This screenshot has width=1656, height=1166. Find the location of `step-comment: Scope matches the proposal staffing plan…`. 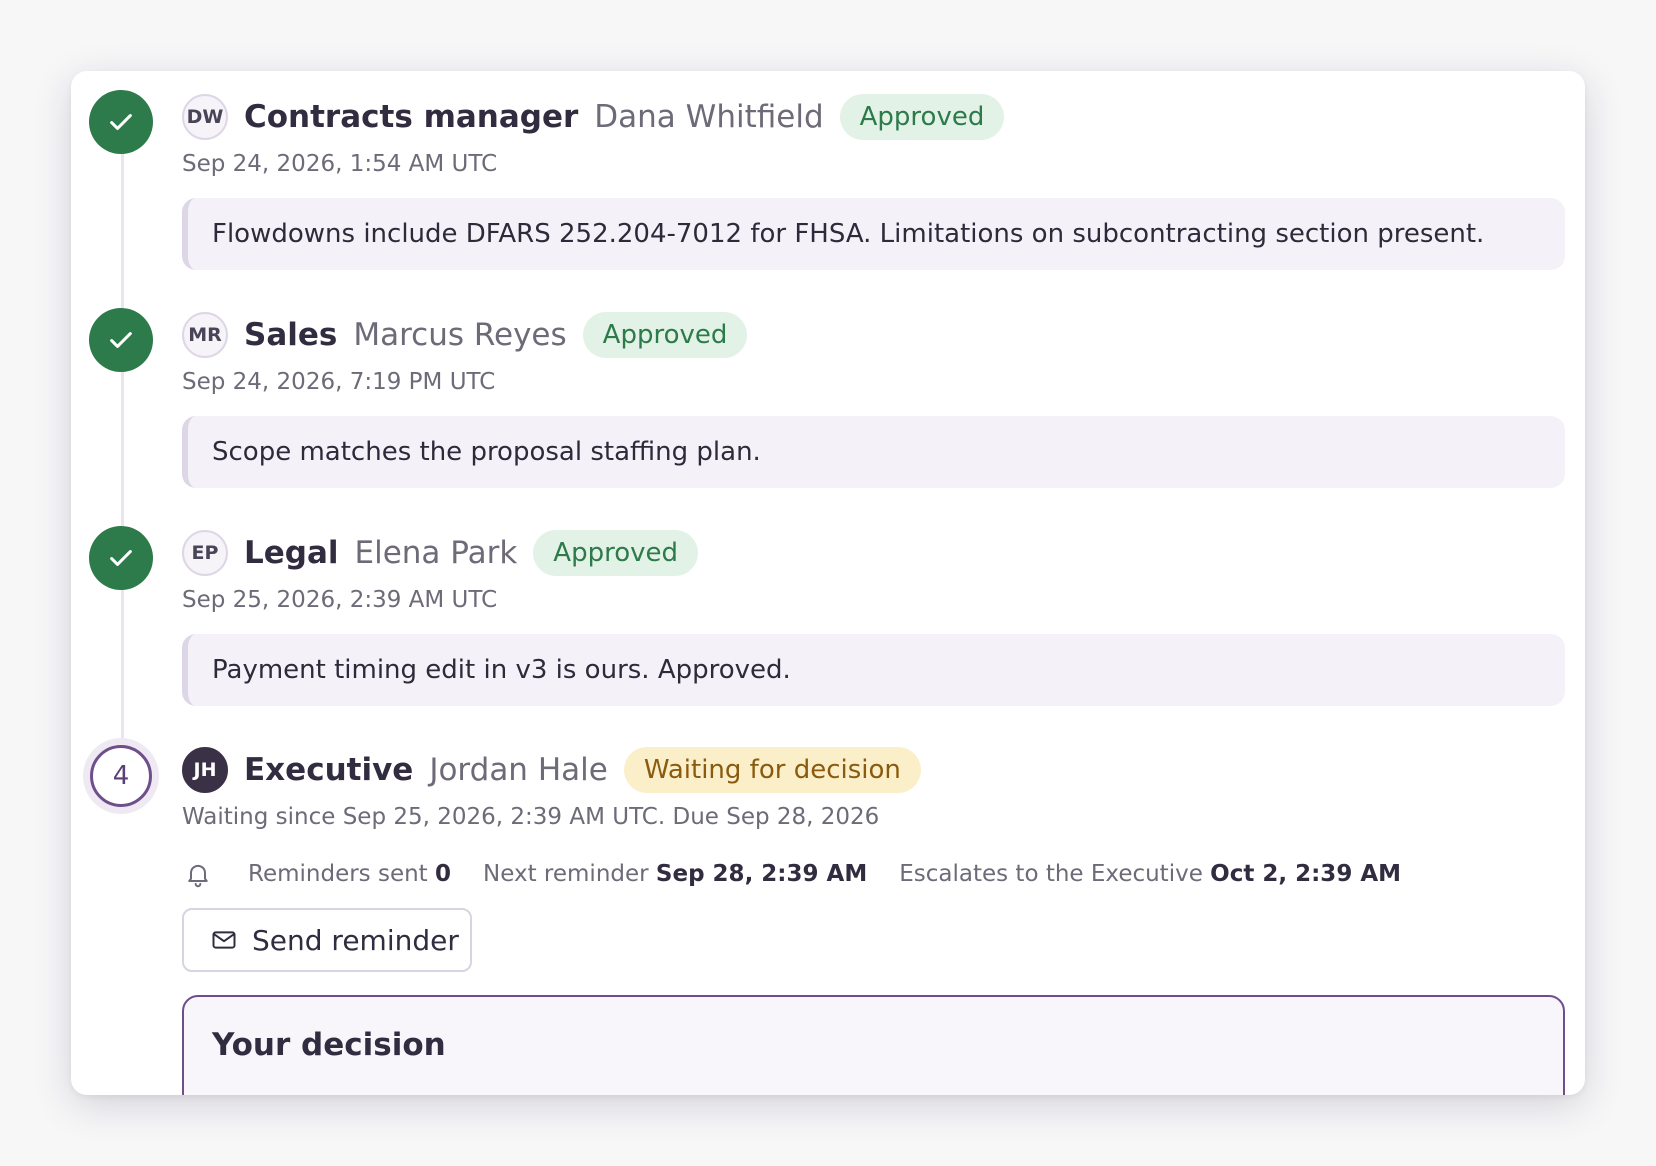

step-comment: Scope matches the proposal staffing plan… is located at coordinates (873, 452).